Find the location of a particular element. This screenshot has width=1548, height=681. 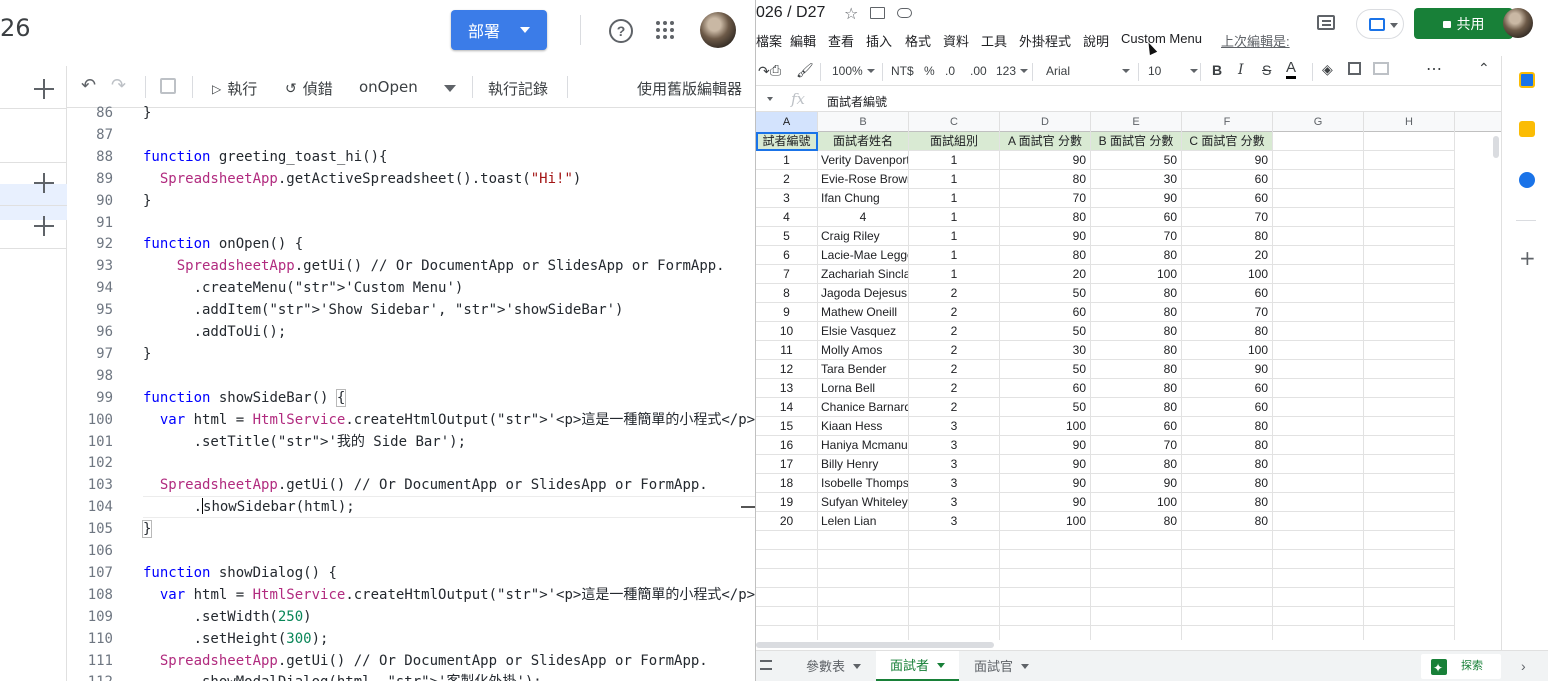

percent-format-button: % is located at coordinates (929, 71).